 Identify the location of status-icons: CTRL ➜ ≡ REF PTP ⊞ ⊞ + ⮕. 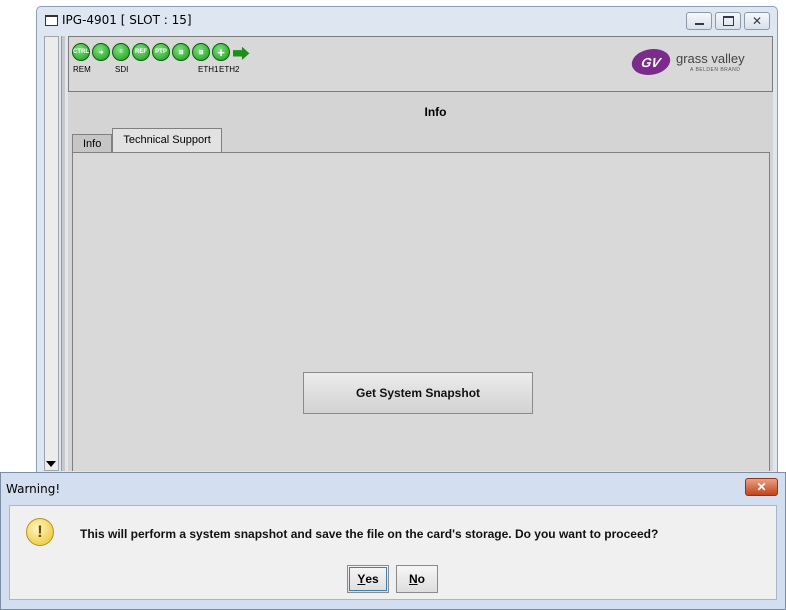
(161, 53).